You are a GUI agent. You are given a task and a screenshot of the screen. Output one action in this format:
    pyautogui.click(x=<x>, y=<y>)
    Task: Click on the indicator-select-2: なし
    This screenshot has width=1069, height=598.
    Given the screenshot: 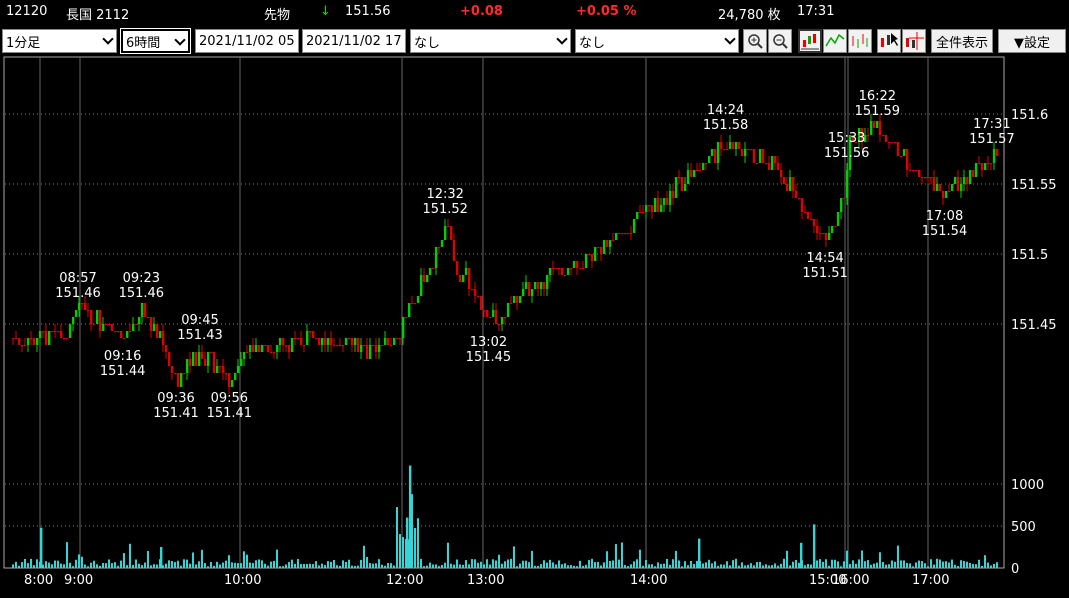 What is the action you would take?
    pyautogui.click(x=657, y=41)
    